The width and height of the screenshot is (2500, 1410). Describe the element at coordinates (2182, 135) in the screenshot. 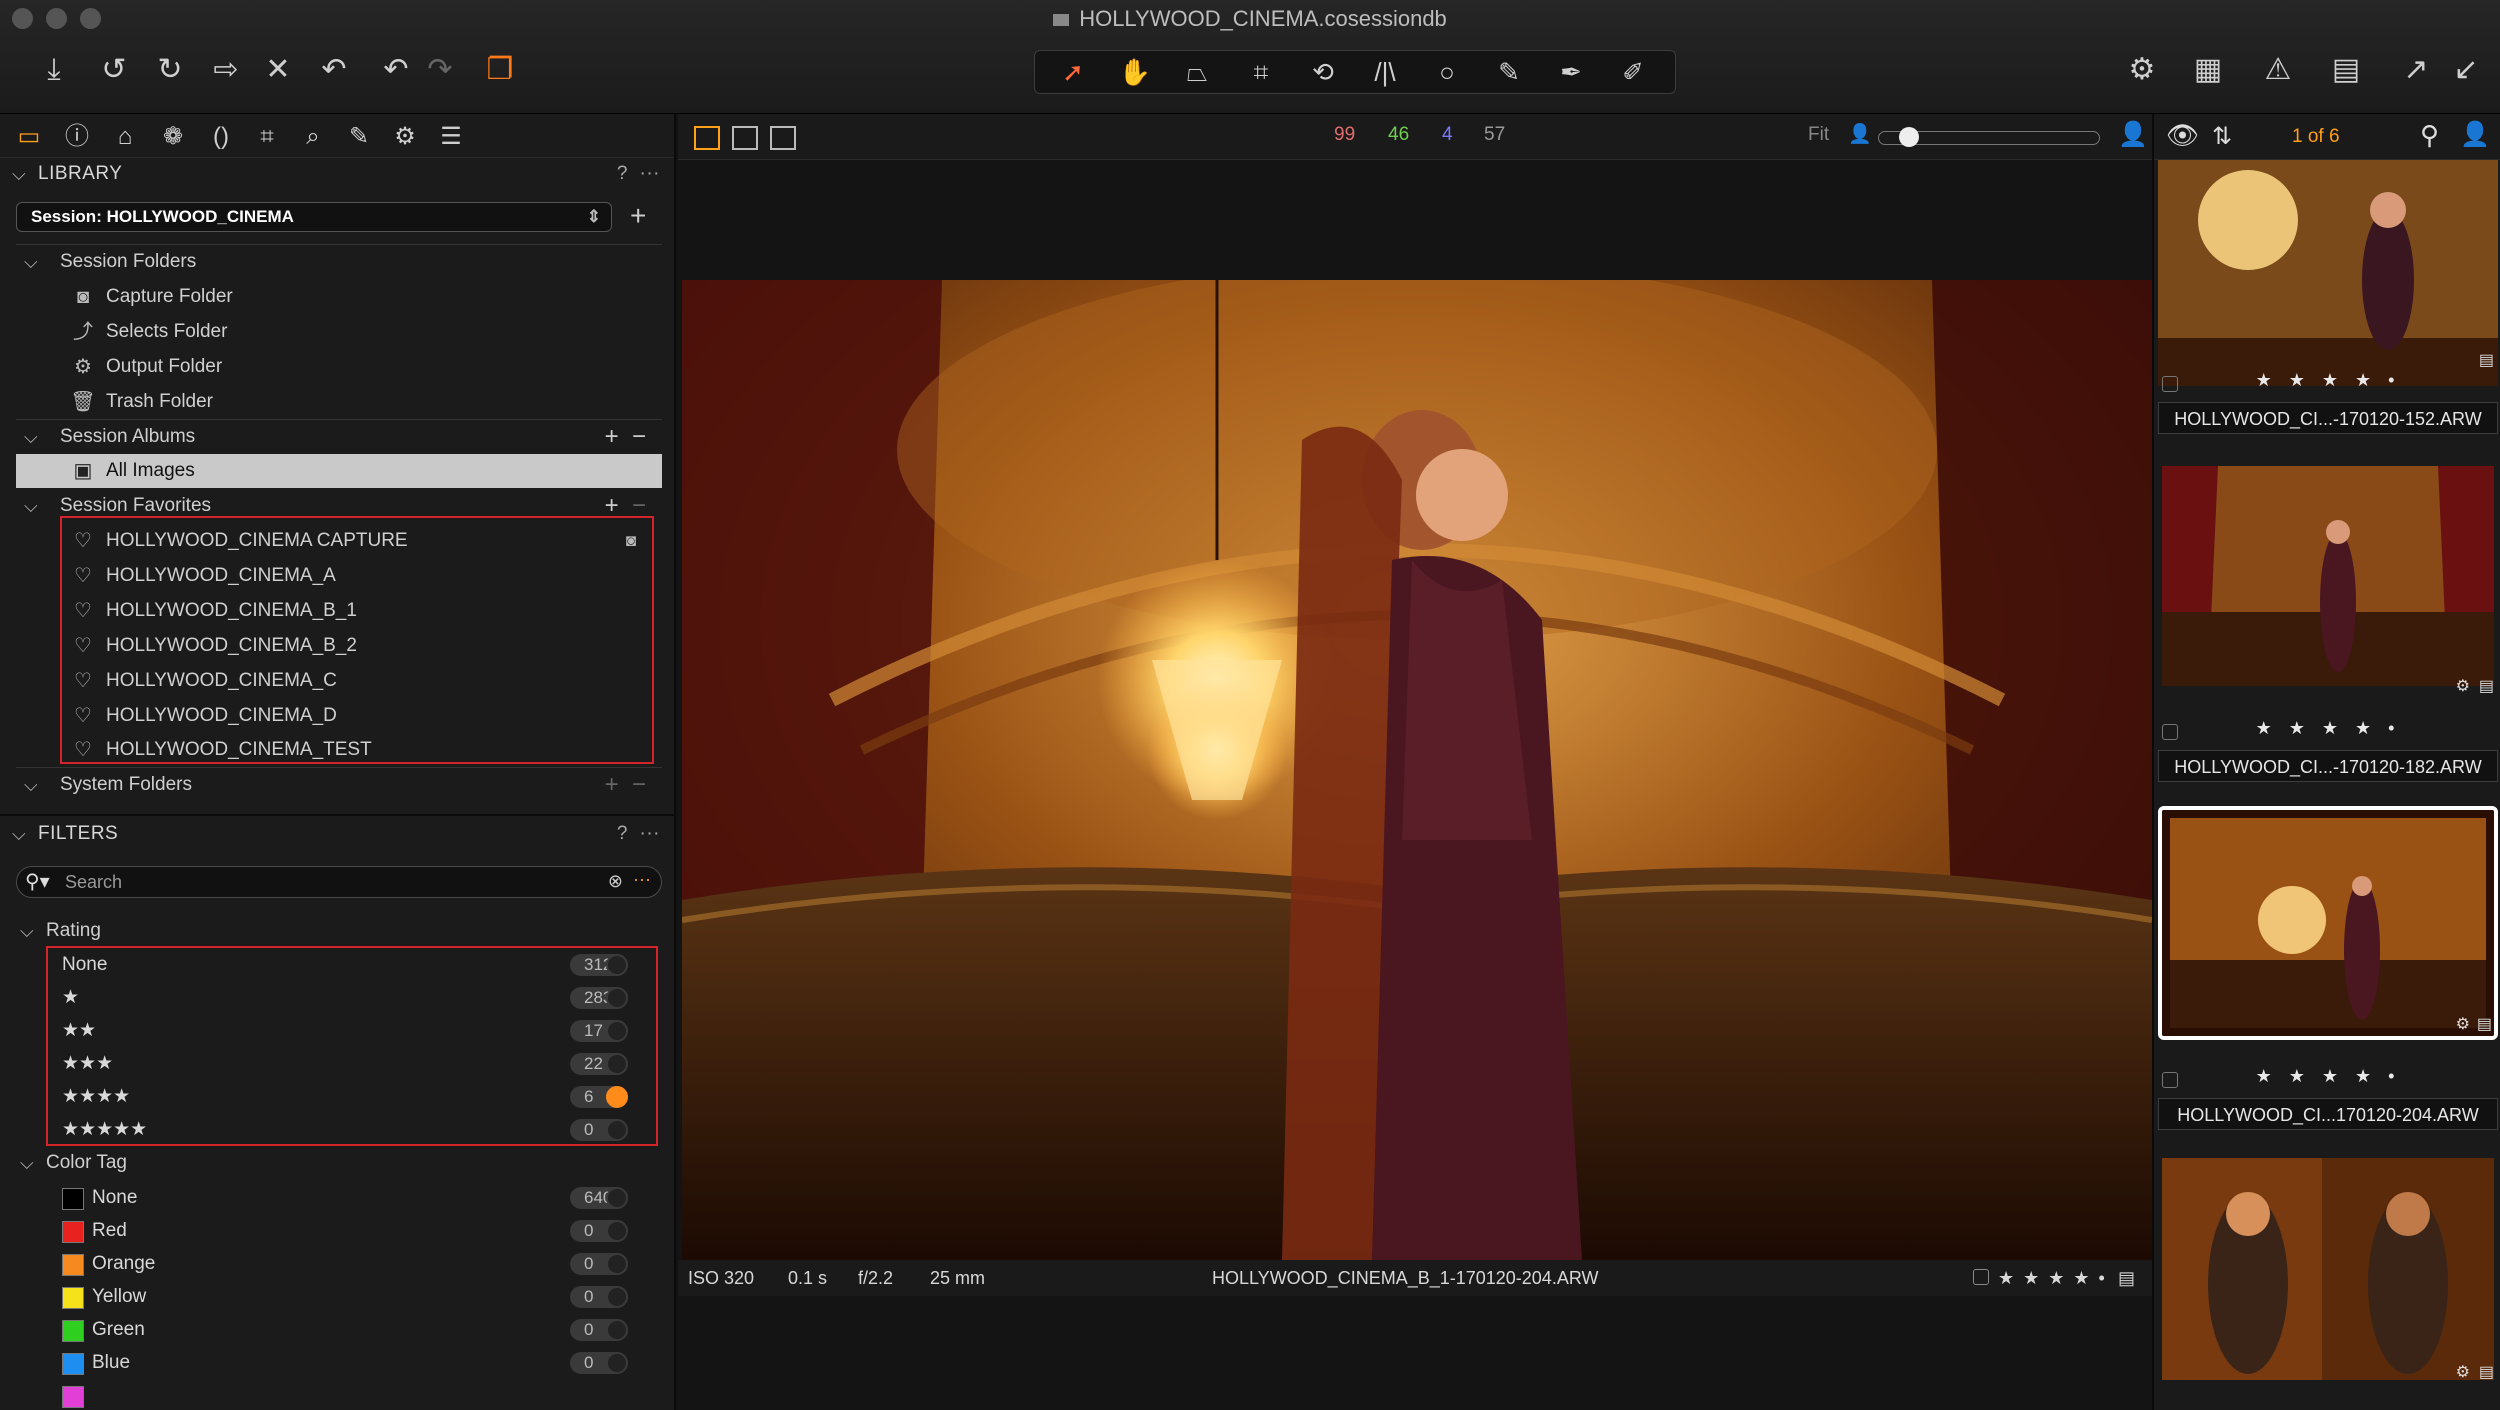

I see `eye-icon: 👁` at that location.